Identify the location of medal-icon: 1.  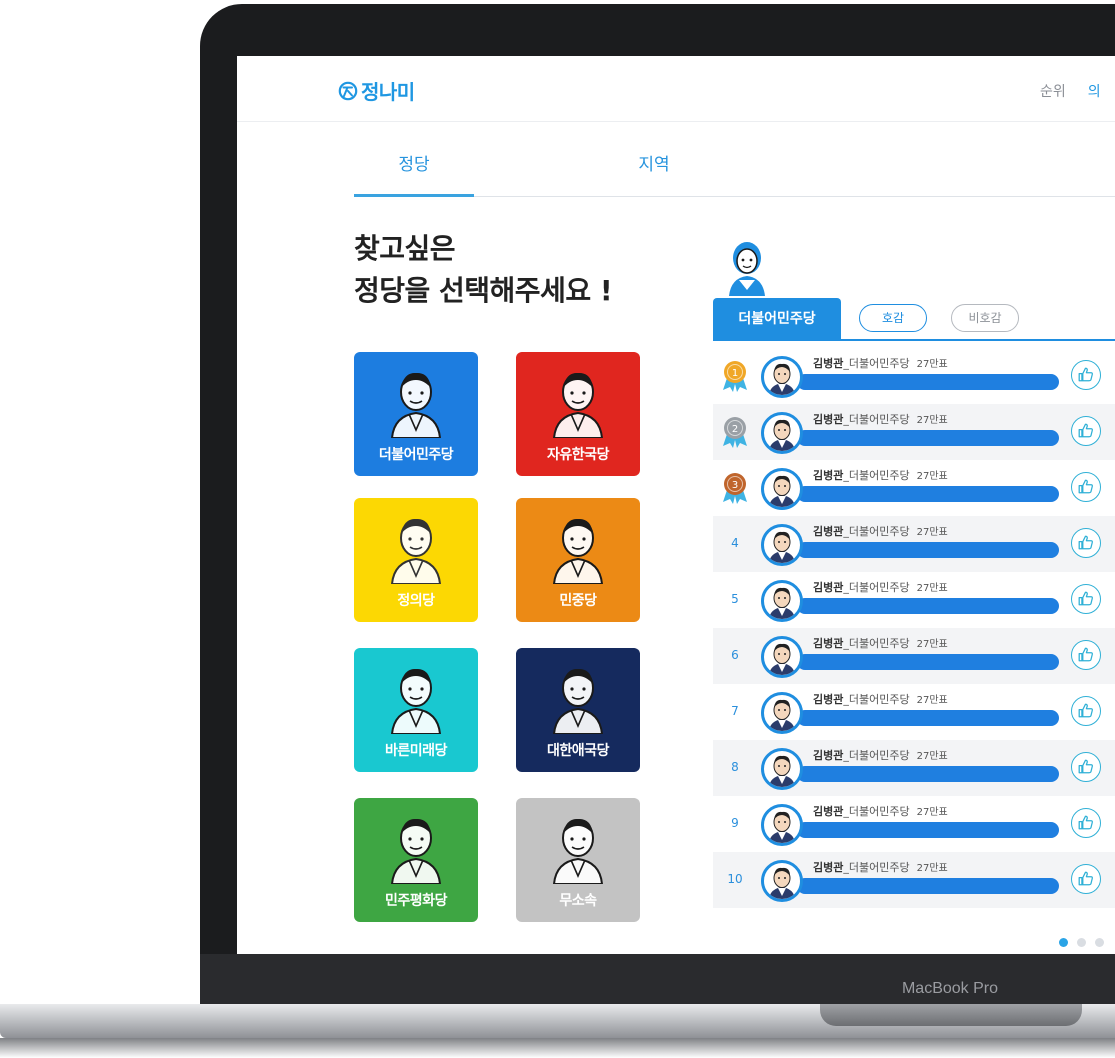
(735, 376).